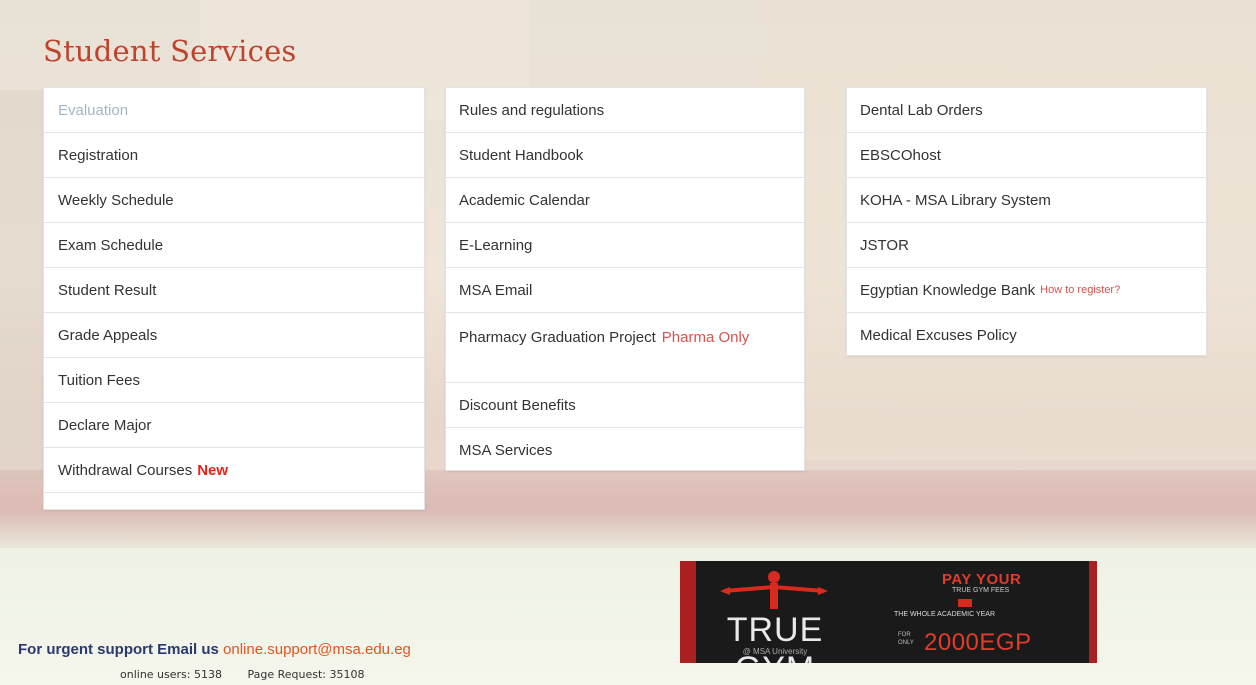 The width and height of the screenshot is (1256, 685). Describe the element at coordinates (118, 649) in the screenshot. I see `support-text: For urgent support Email us` at that location.